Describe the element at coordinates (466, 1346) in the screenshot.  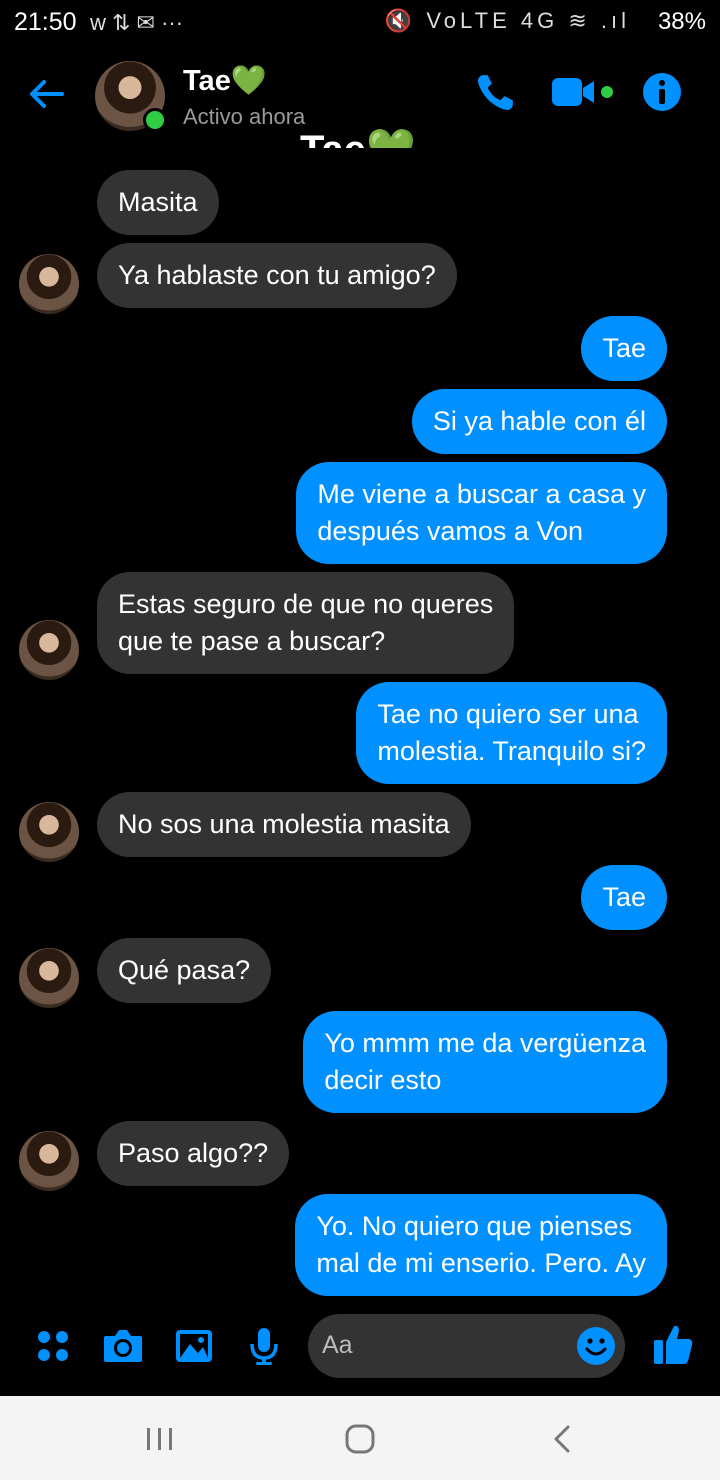
I see `message-input: Aa` at that location.